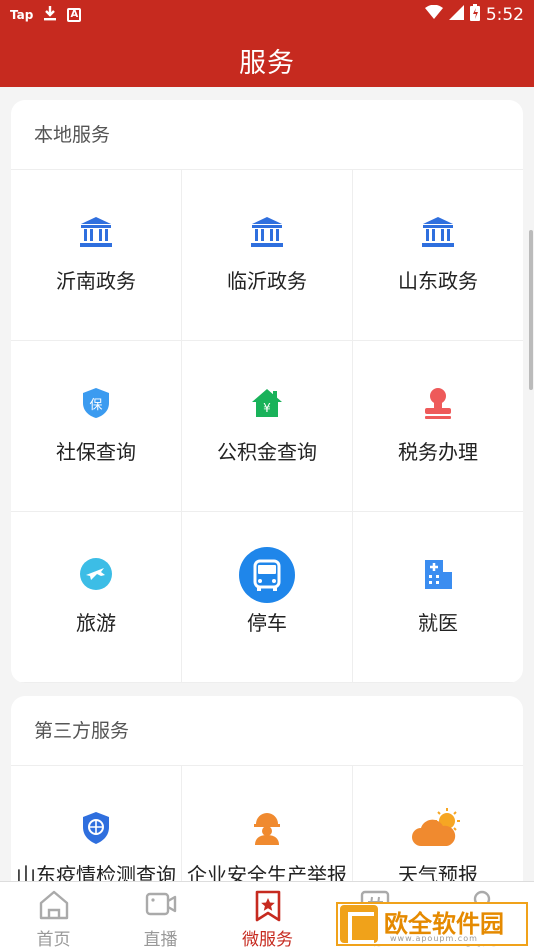 This screenshot has height=950, width=534. Describe the element at coordinates (456, 15) in the screenshot. I see `signal-icon` at that location.